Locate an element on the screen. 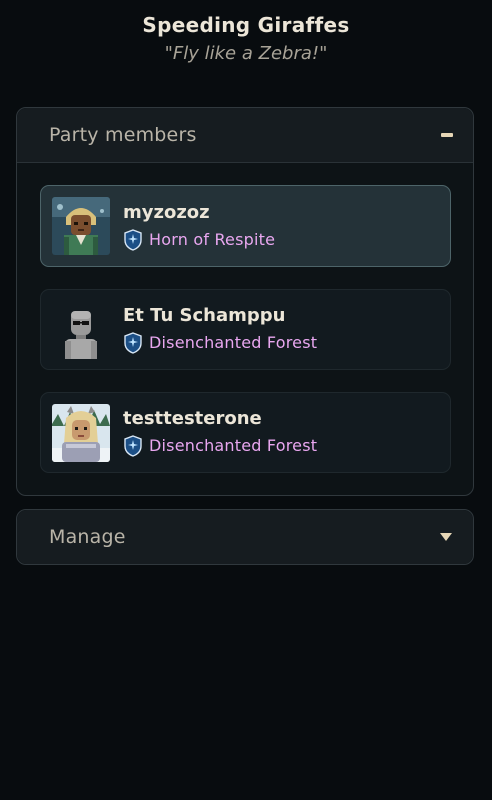 The width and height of the screenshot is (492, 800). avatar-myzozoz-icon is located at coordinates (81, 226).